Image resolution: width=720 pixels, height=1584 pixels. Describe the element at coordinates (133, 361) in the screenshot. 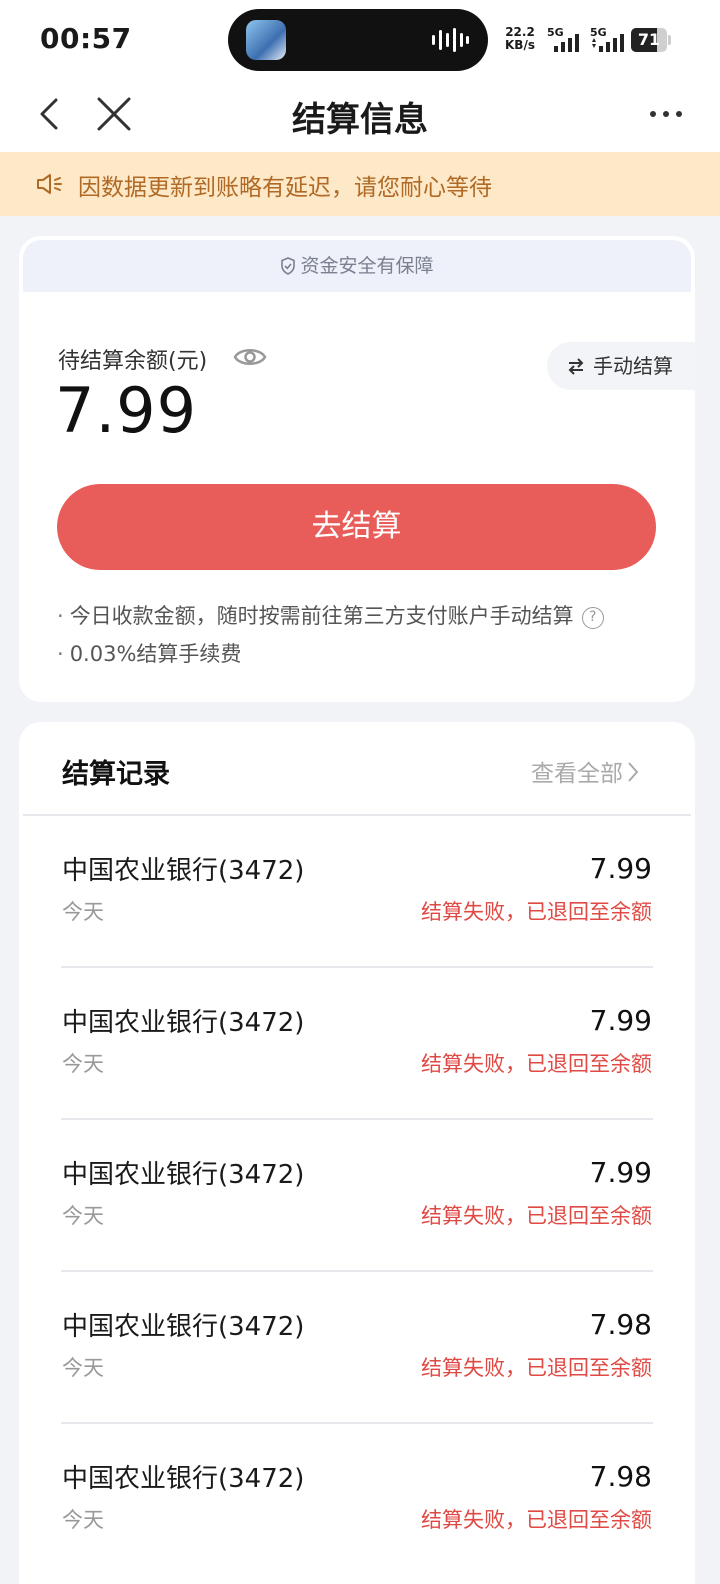

I see `balance-label: 待结算余额(元)` at that location.